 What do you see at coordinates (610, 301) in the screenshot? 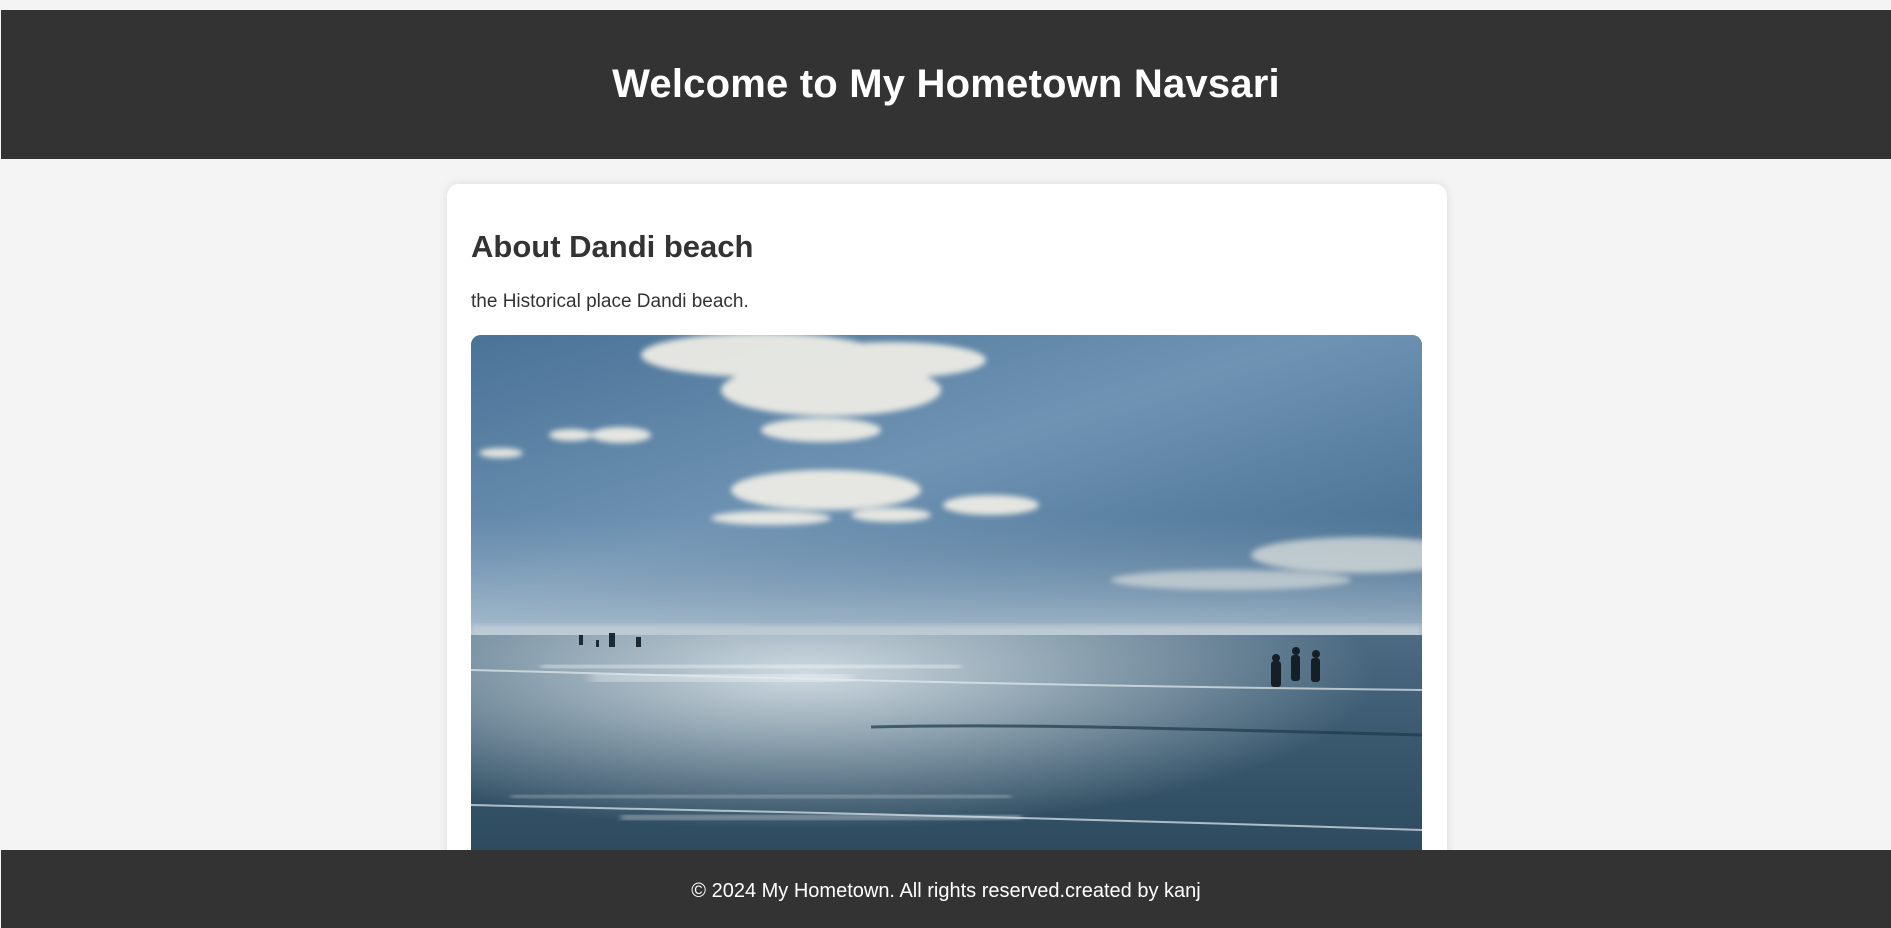
I see `section-description: the Historical place Dandi beach.` at bounding box center [610, 301].